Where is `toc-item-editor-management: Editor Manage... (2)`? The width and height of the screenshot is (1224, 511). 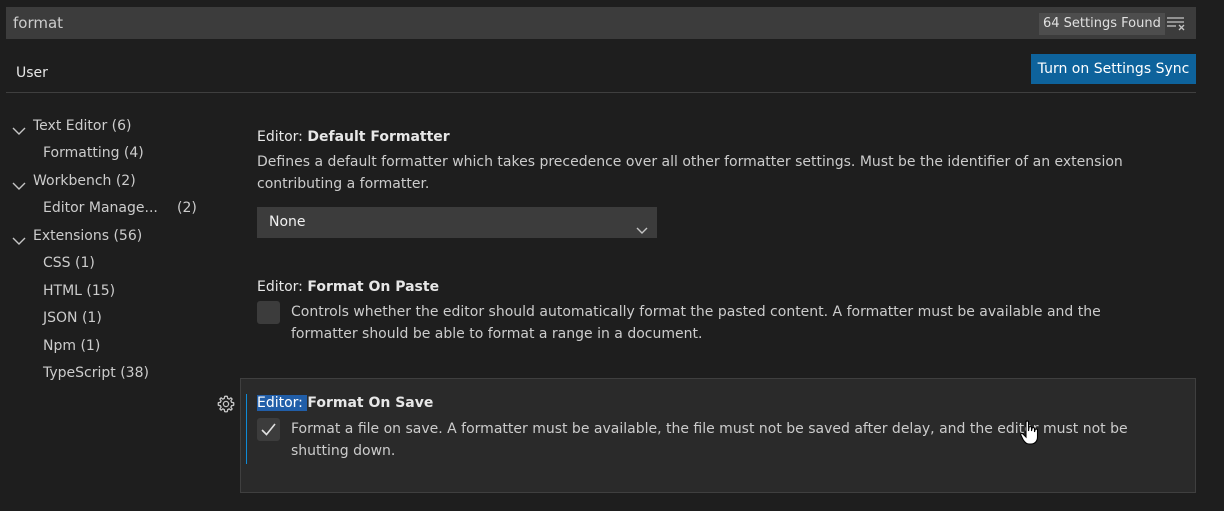
toc-item-editor-management: Editor Manage... (2) is located at coordinates (123, 208).